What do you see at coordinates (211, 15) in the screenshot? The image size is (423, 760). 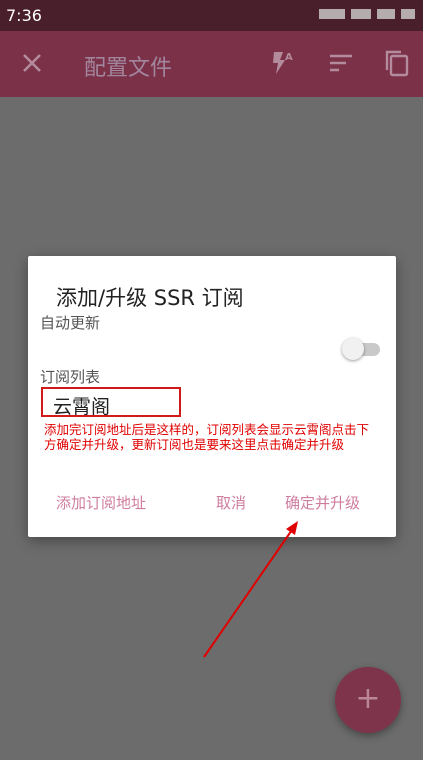 I see `status-bar: 7:36` at bounding box center [211, 15].